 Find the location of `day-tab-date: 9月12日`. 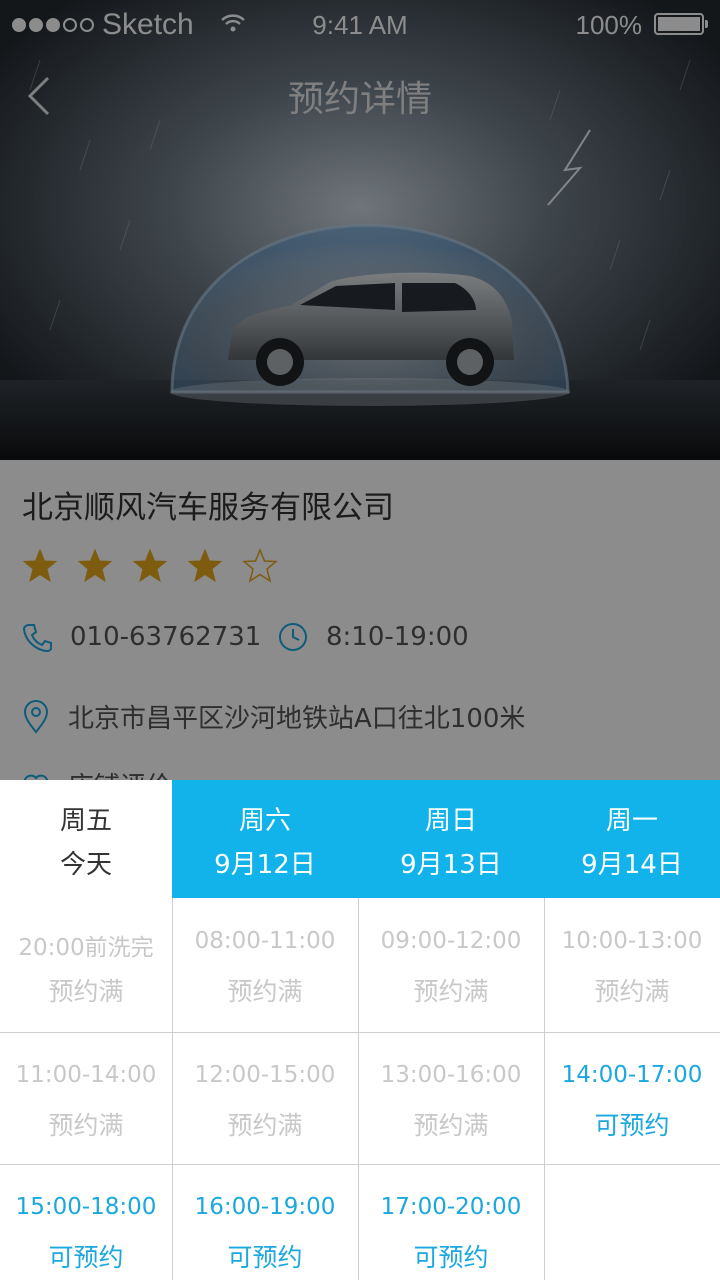

day-tab-date: 9月12日 is located at coordinates (265, 865).